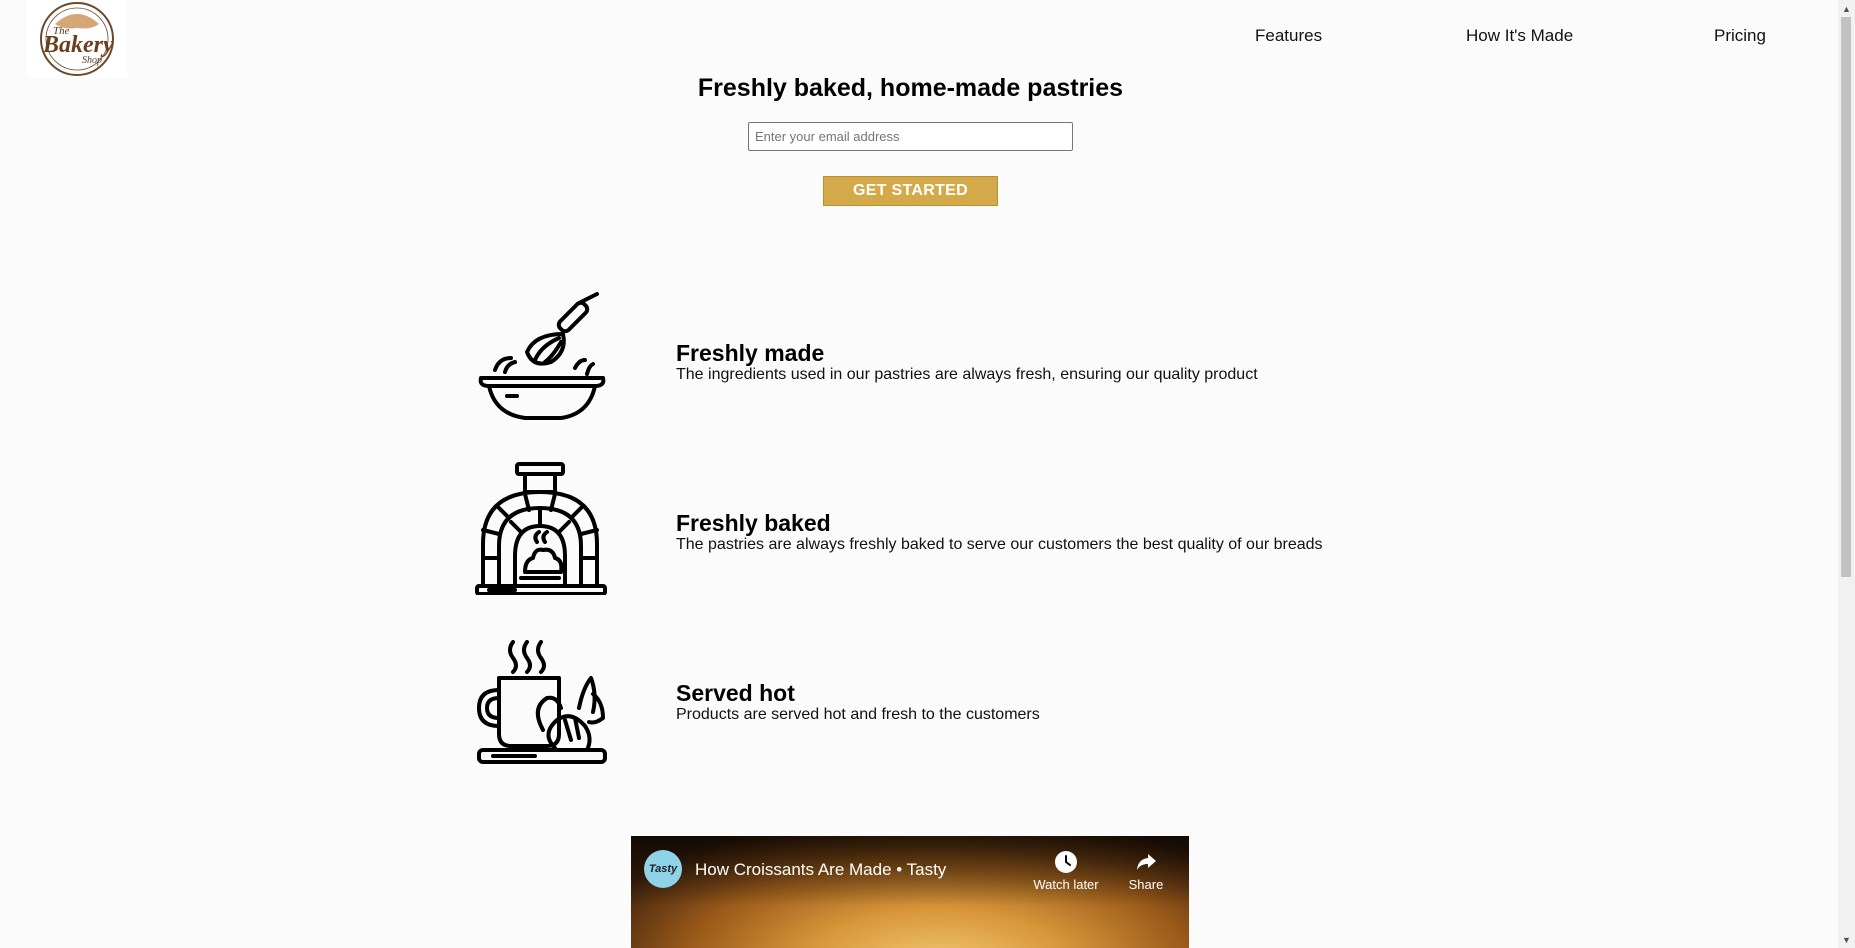 The width and height of the screenshot is (1855, 948). Describe the element at coordinates (1846, 297) in the screenshot. I see `scroll-thumb` at that location.